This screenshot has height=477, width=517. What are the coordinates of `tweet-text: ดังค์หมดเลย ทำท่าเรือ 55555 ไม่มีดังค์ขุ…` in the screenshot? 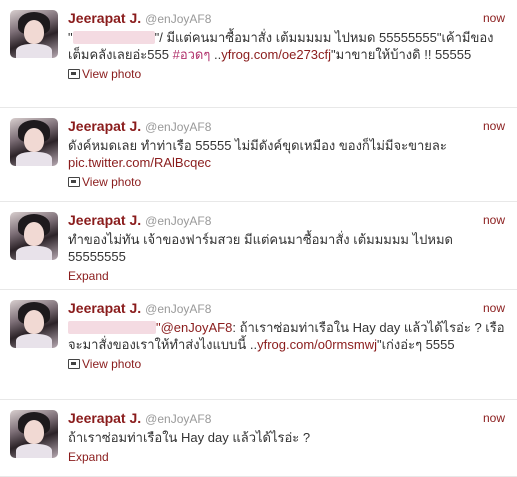 It's located at (287, 154).